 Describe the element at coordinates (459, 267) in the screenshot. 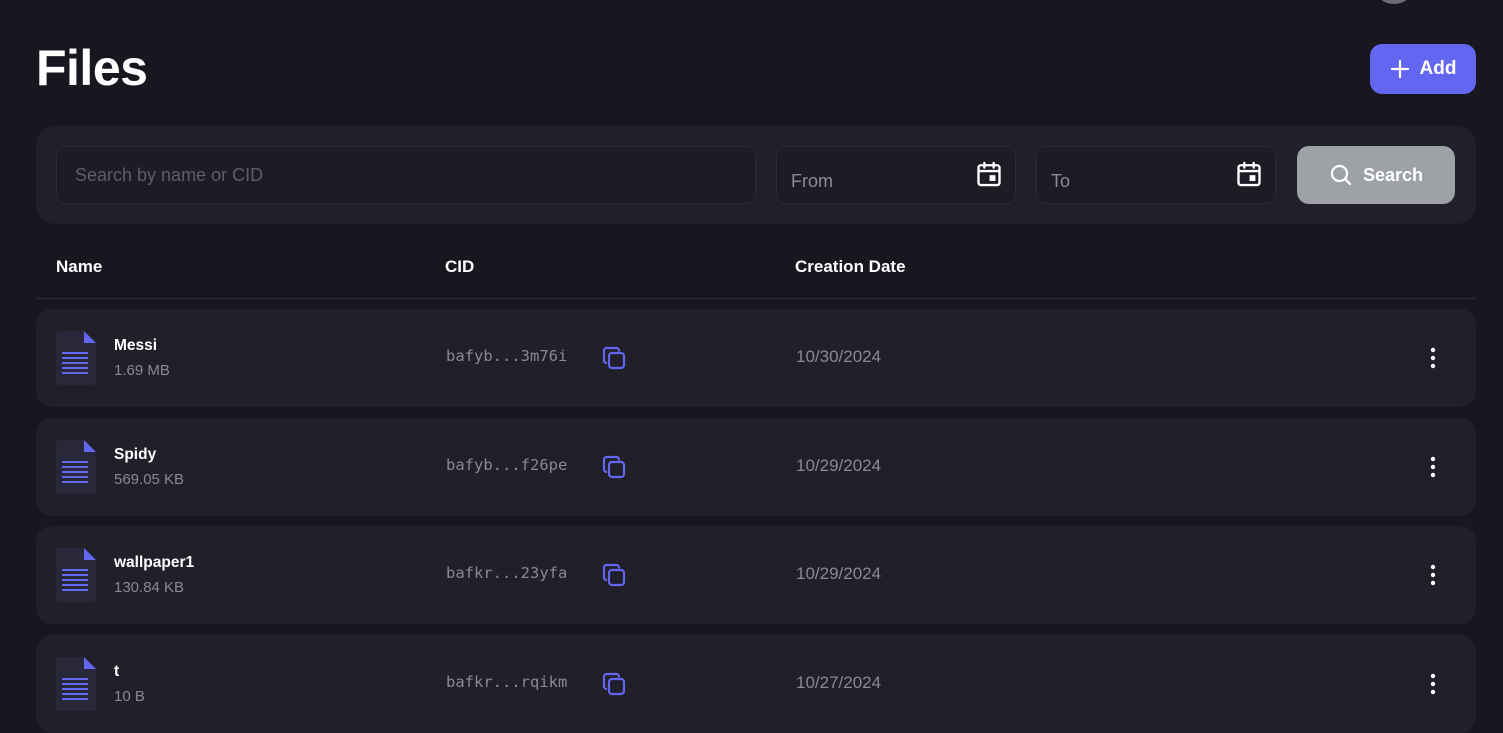

I see `column-header-cid: CID` at that location.